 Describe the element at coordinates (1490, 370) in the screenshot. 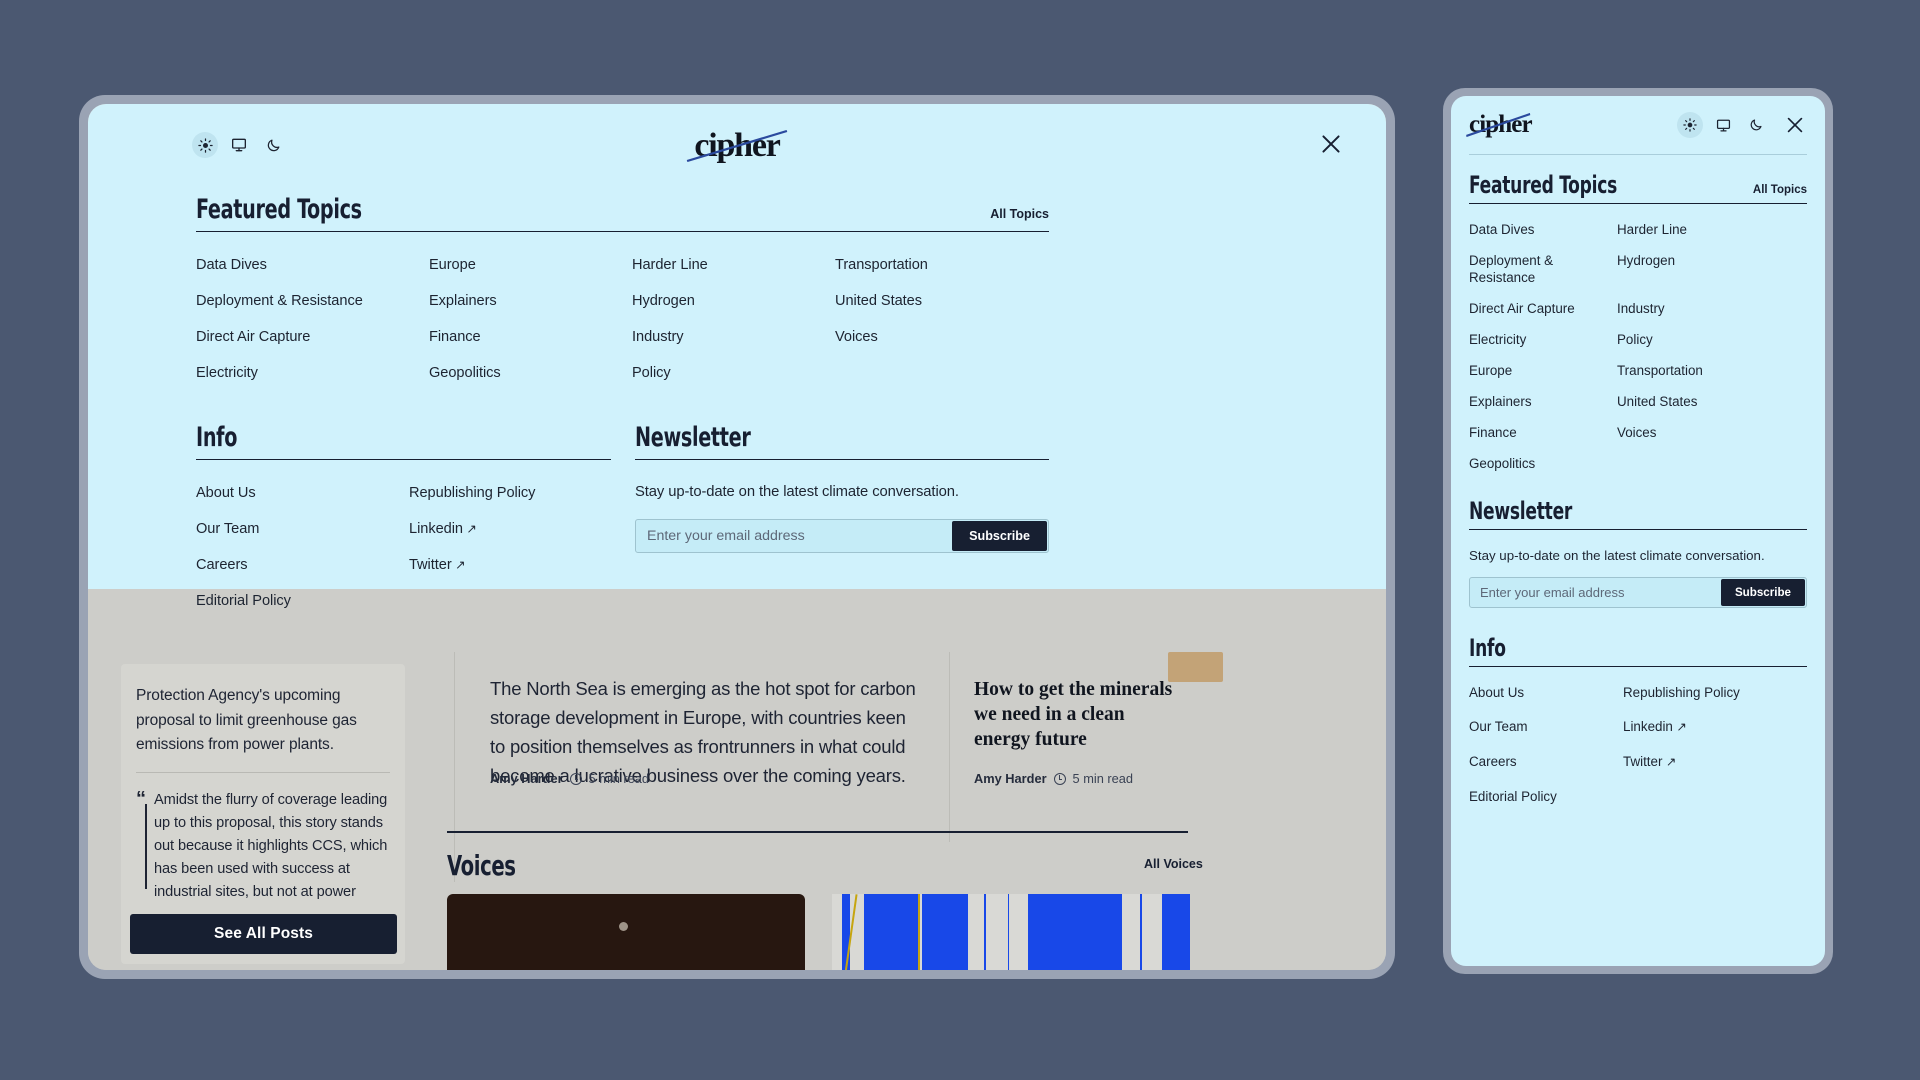

I see `mobile-topic-link-europe: Europe` at that location.